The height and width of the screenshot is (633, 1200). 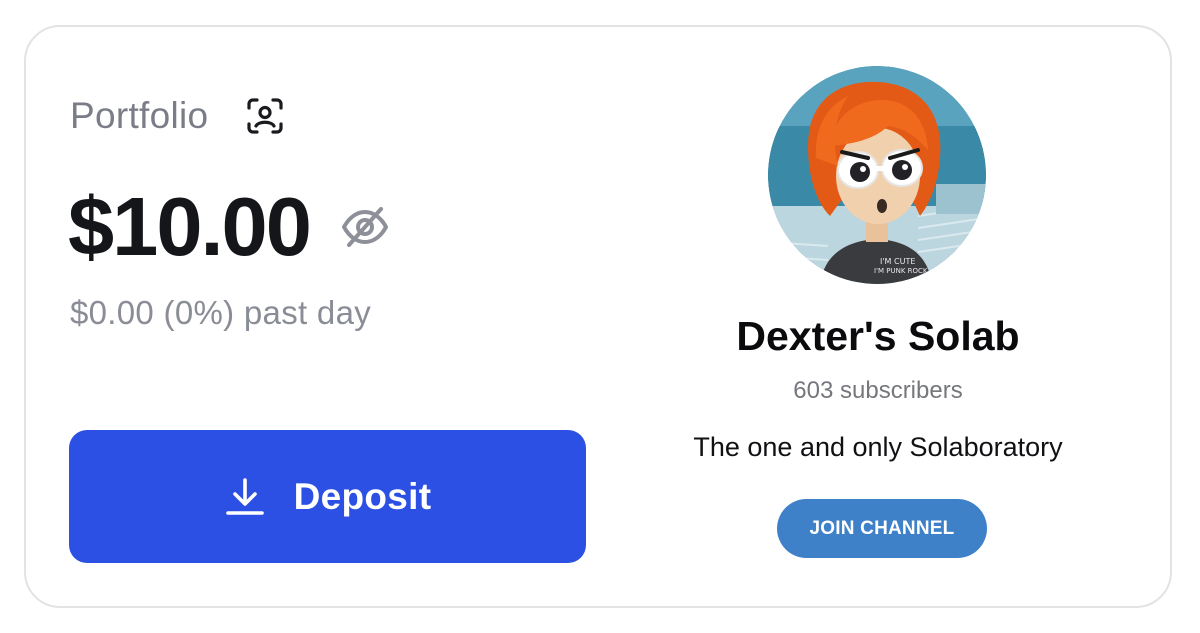 I want to click on face-id-icon, so click(x=265, y=116).